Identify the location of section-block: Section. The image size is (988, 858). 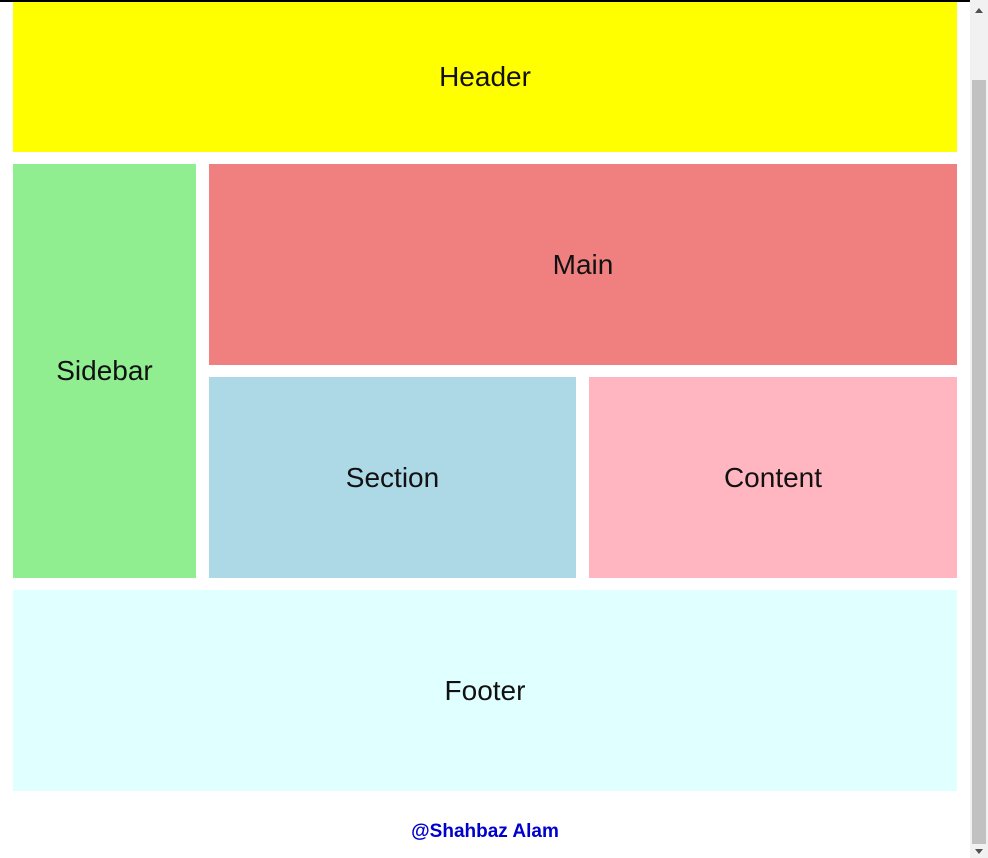
(392, 477).